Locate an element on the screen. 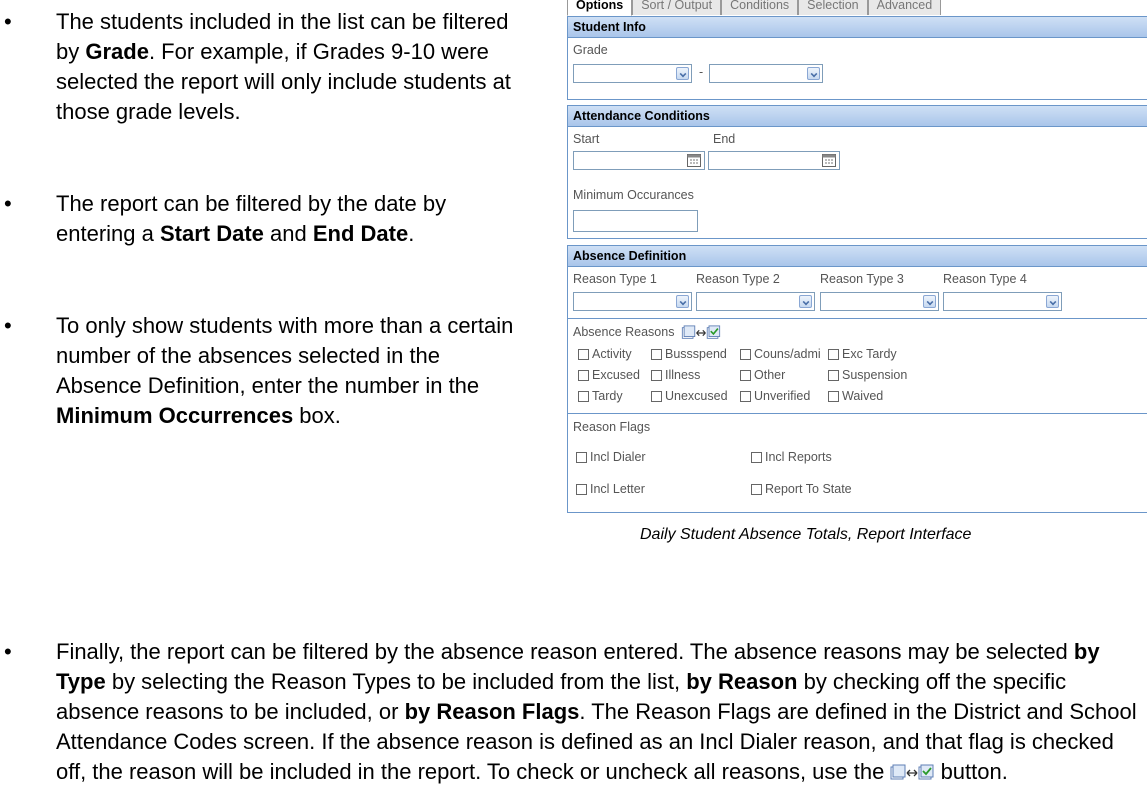  checkbox-suspension: Suspension is located at coordinates (867, 375).